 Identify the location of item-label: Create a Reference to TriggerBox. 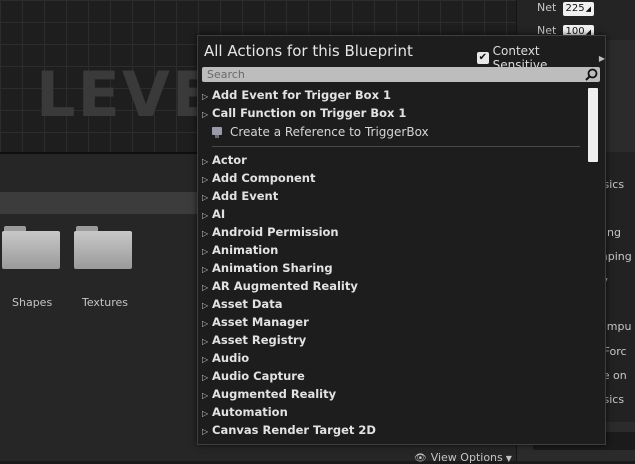
(329, 132).